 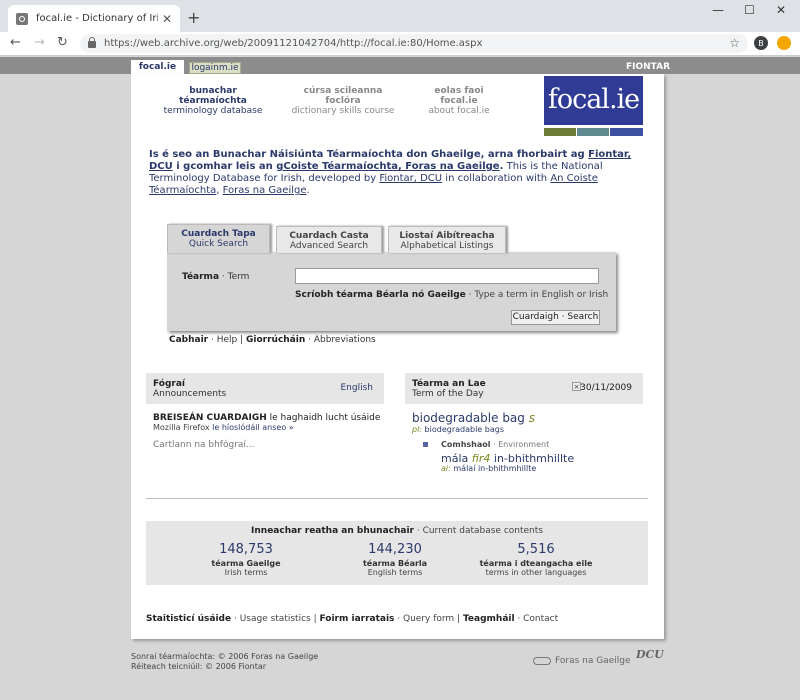 What do you see at coordinates (357, 388) in the screenshot?
I see `announcements-english-link: English` at bounding box center [357, 388].